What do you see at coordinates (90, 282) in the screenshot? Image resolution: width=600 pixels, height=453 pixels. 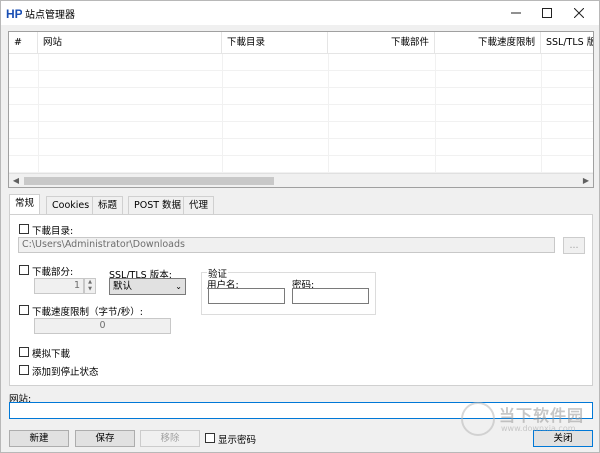 I see `stepper-up-icon: ▲` at bounding box center [90, 282].